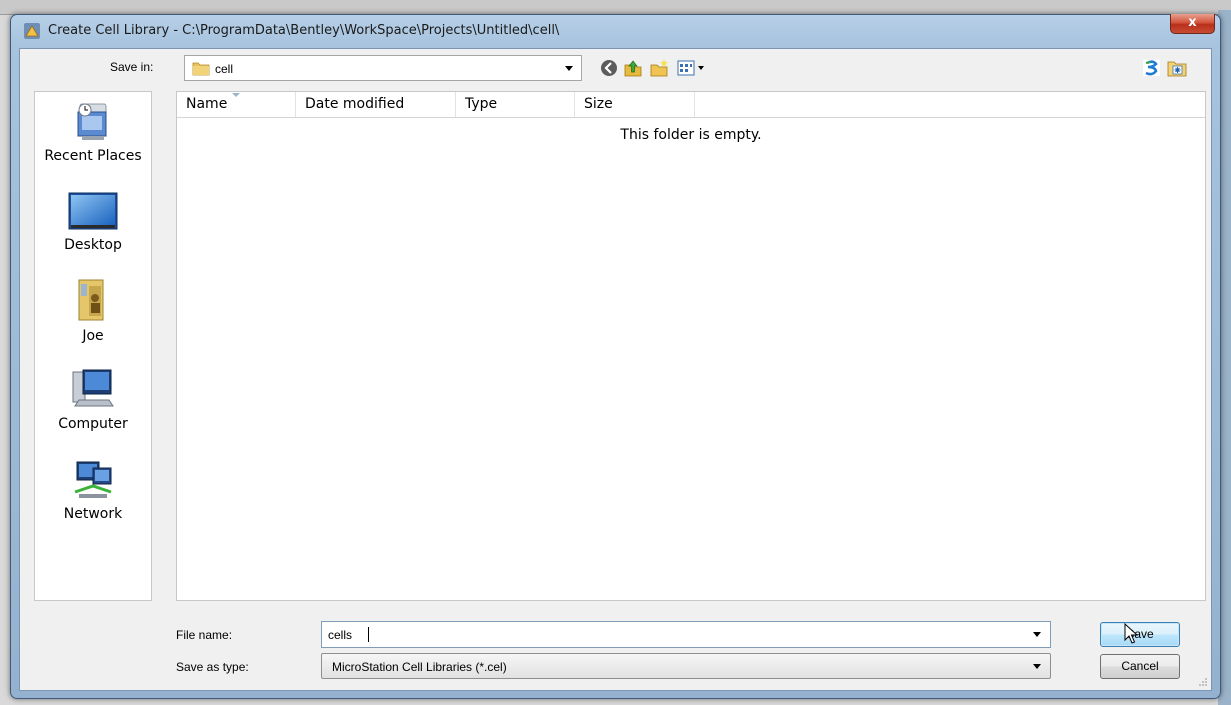  I want to click on save-button: Save, so click(1140, 634).